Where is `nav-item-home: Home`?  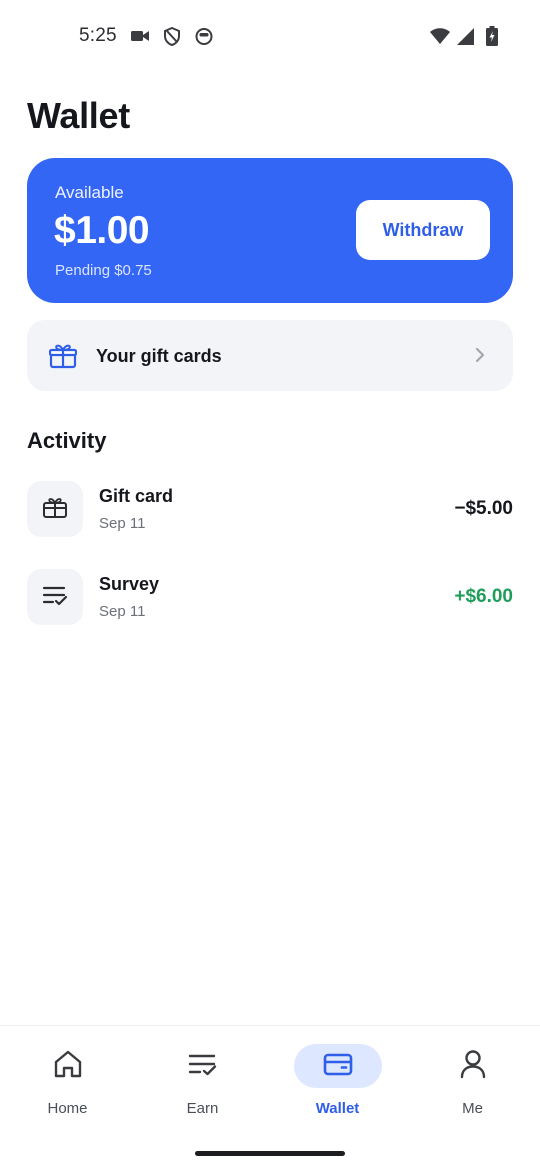 nav-item-home: Home is located at coordinates (67, 1082).